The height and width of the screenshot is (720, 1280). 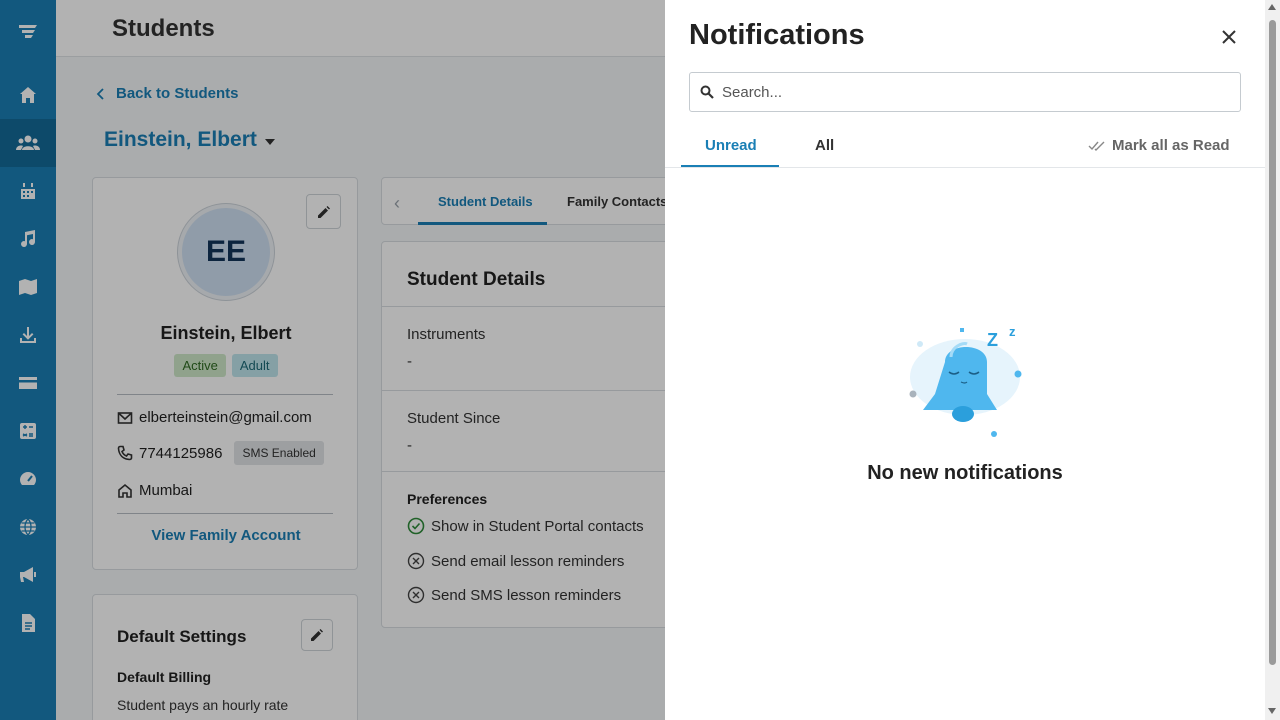 I want to click on search-input, so click(x=972, y=92).